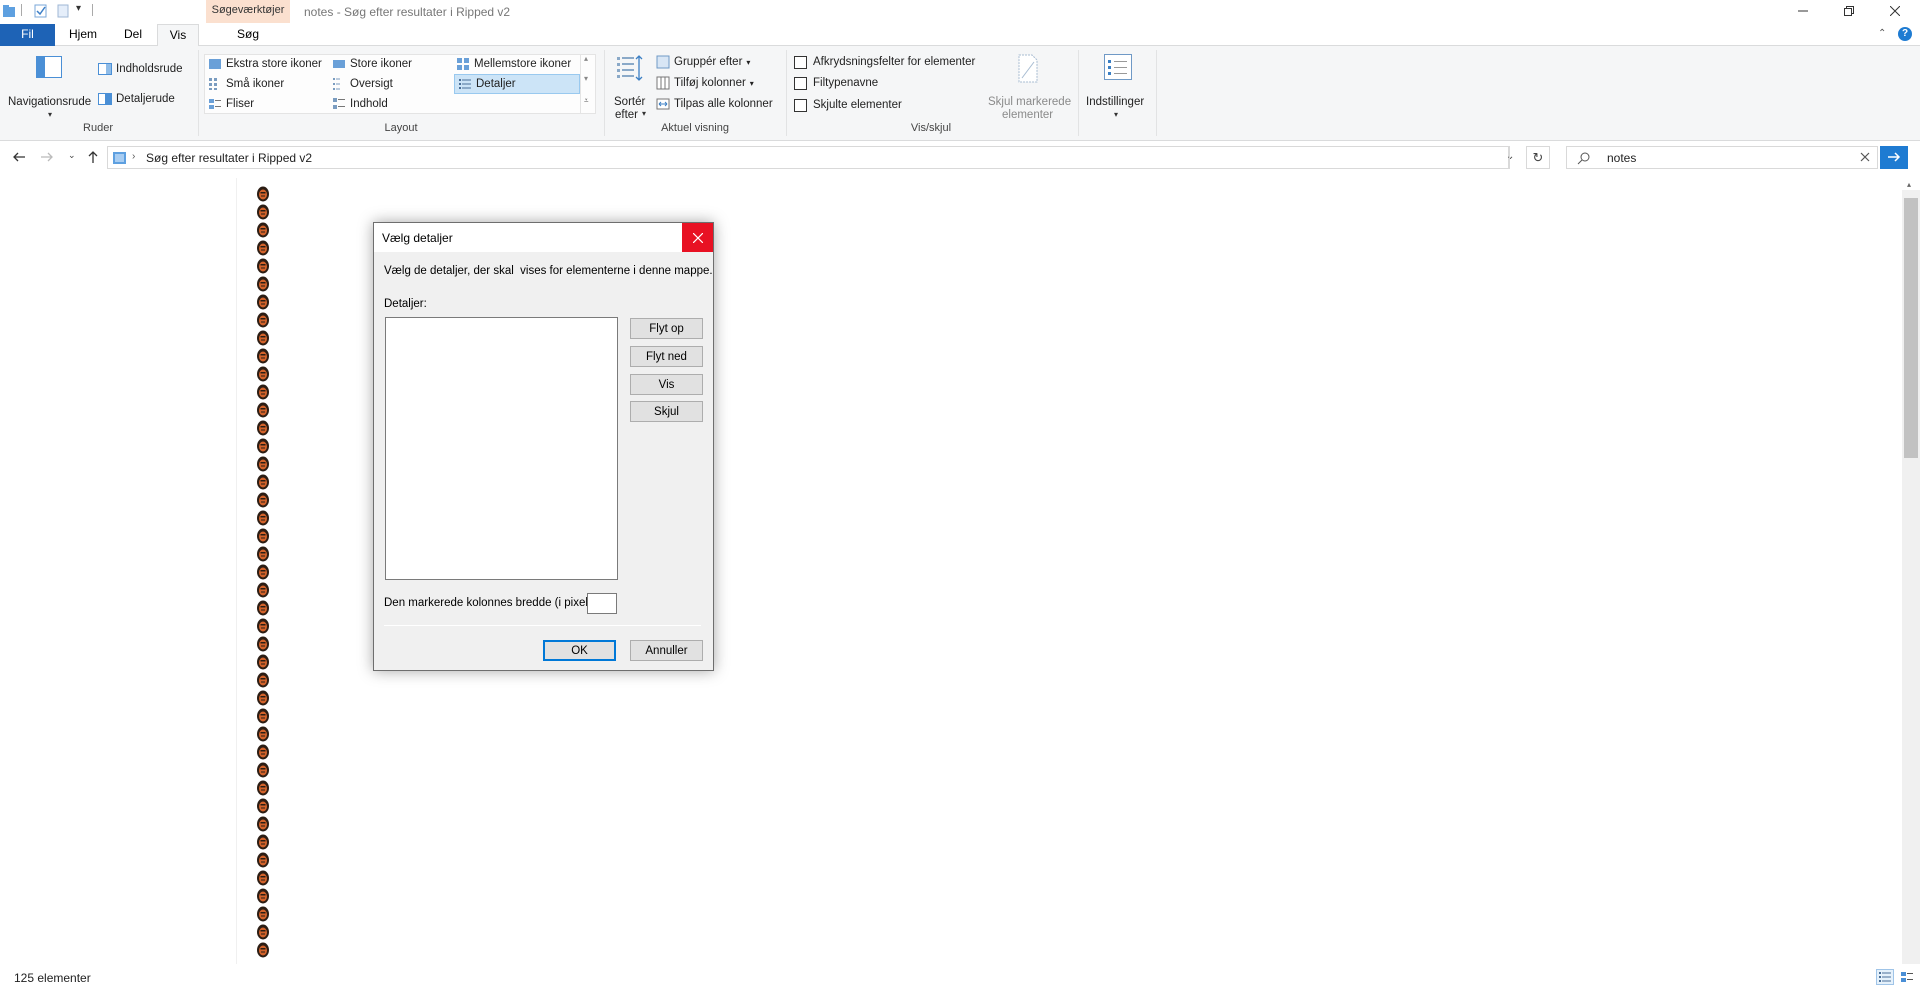 This screenshot has height=988, width=1920. Describe the element at coordinates (93, 157) in the screenshot. I see `up-icon` at that location.